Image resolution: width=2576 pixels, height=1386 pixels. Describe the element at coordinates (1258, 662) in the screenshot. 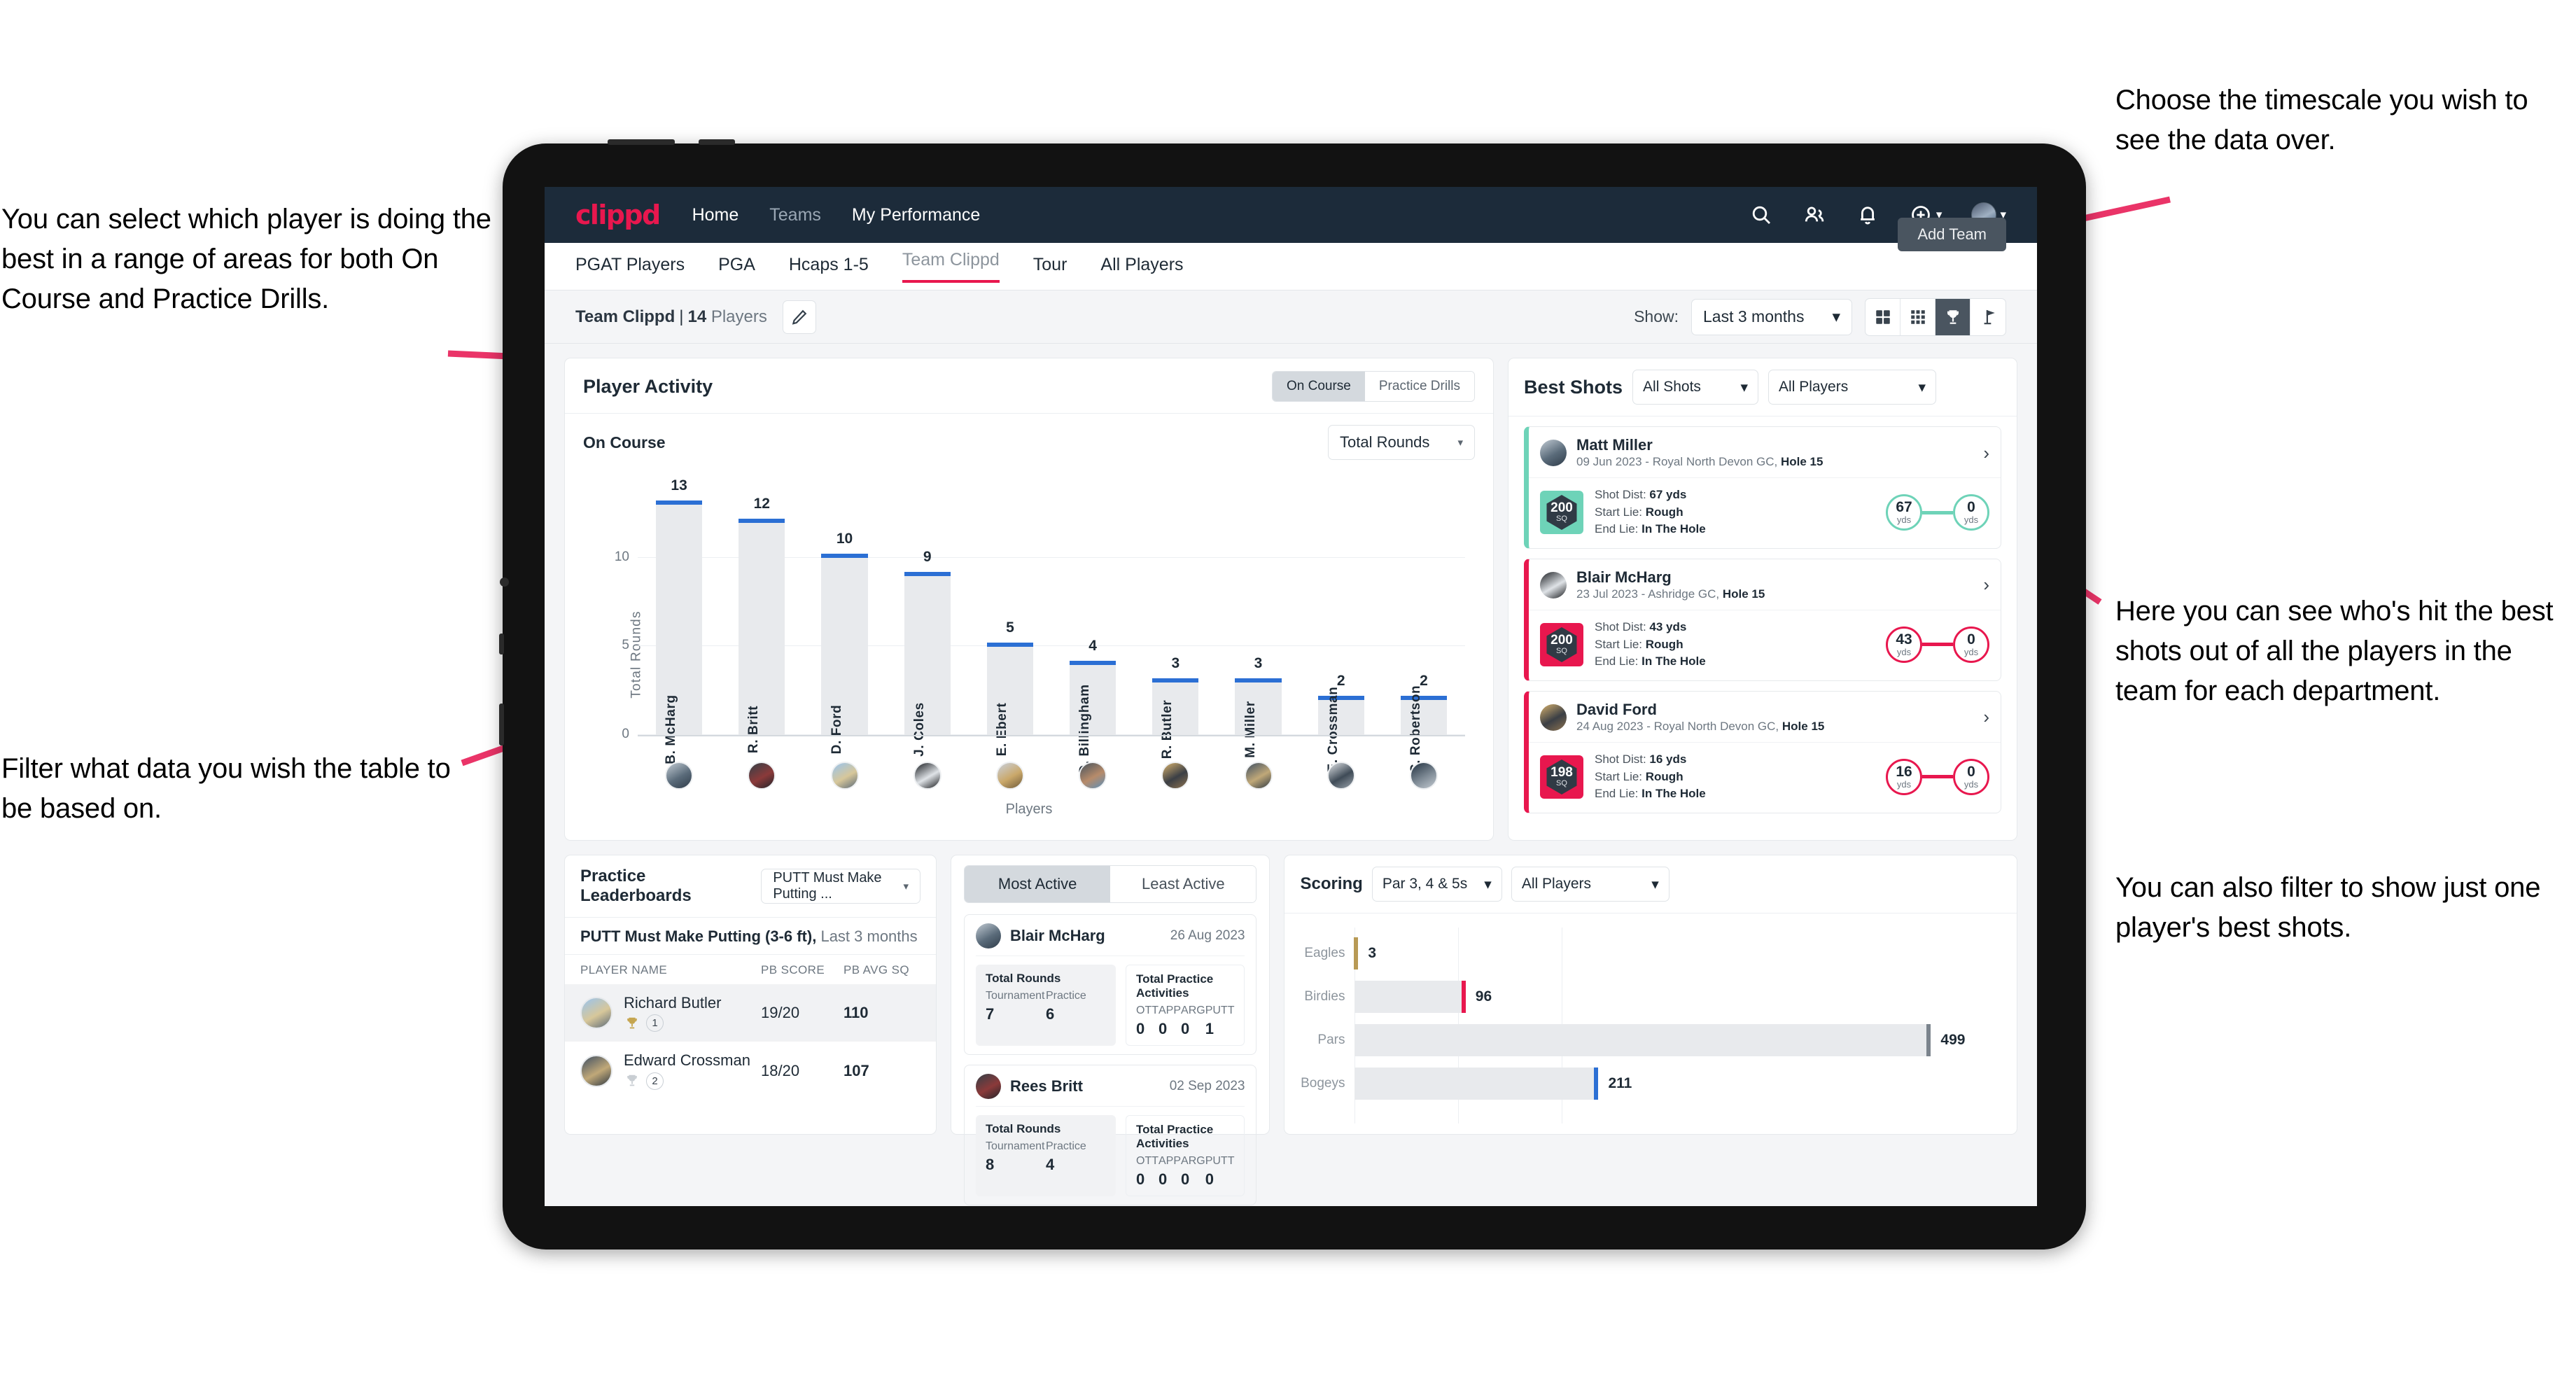

I see `chart-bar-value: 3` at that location.